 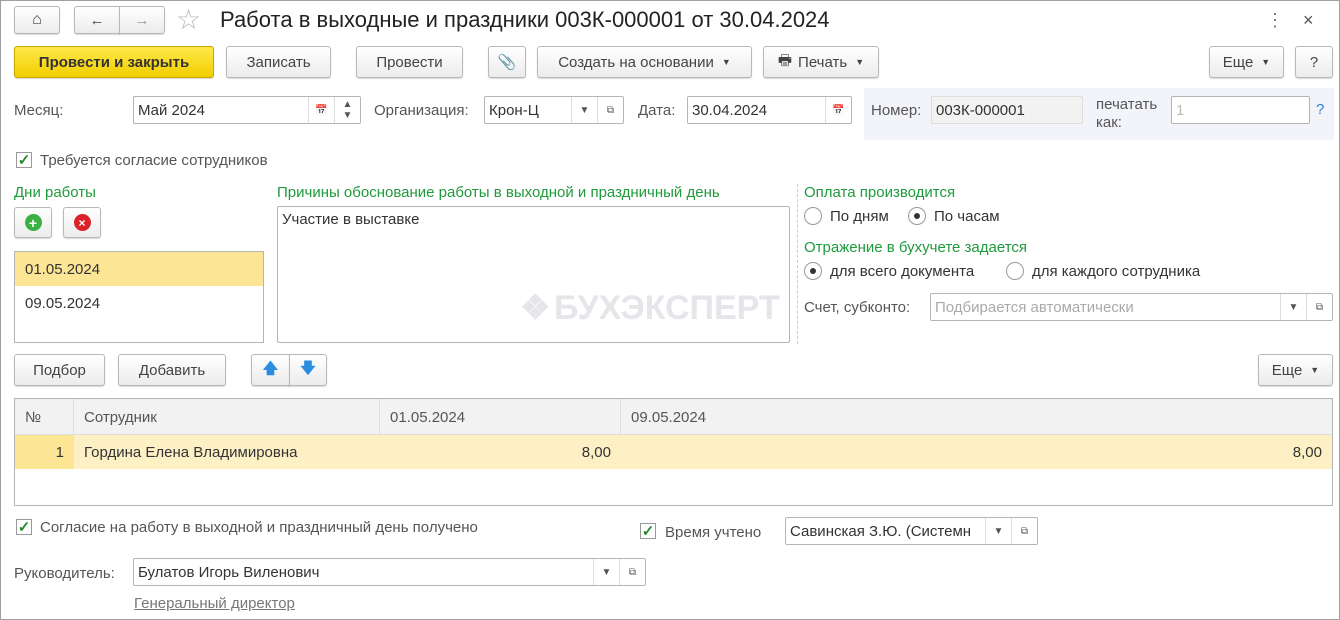 What do you see at coordinates (55, 192) in the screenshot?
I see `work-days-title: Дни работы` at bounding box center [55, 192].